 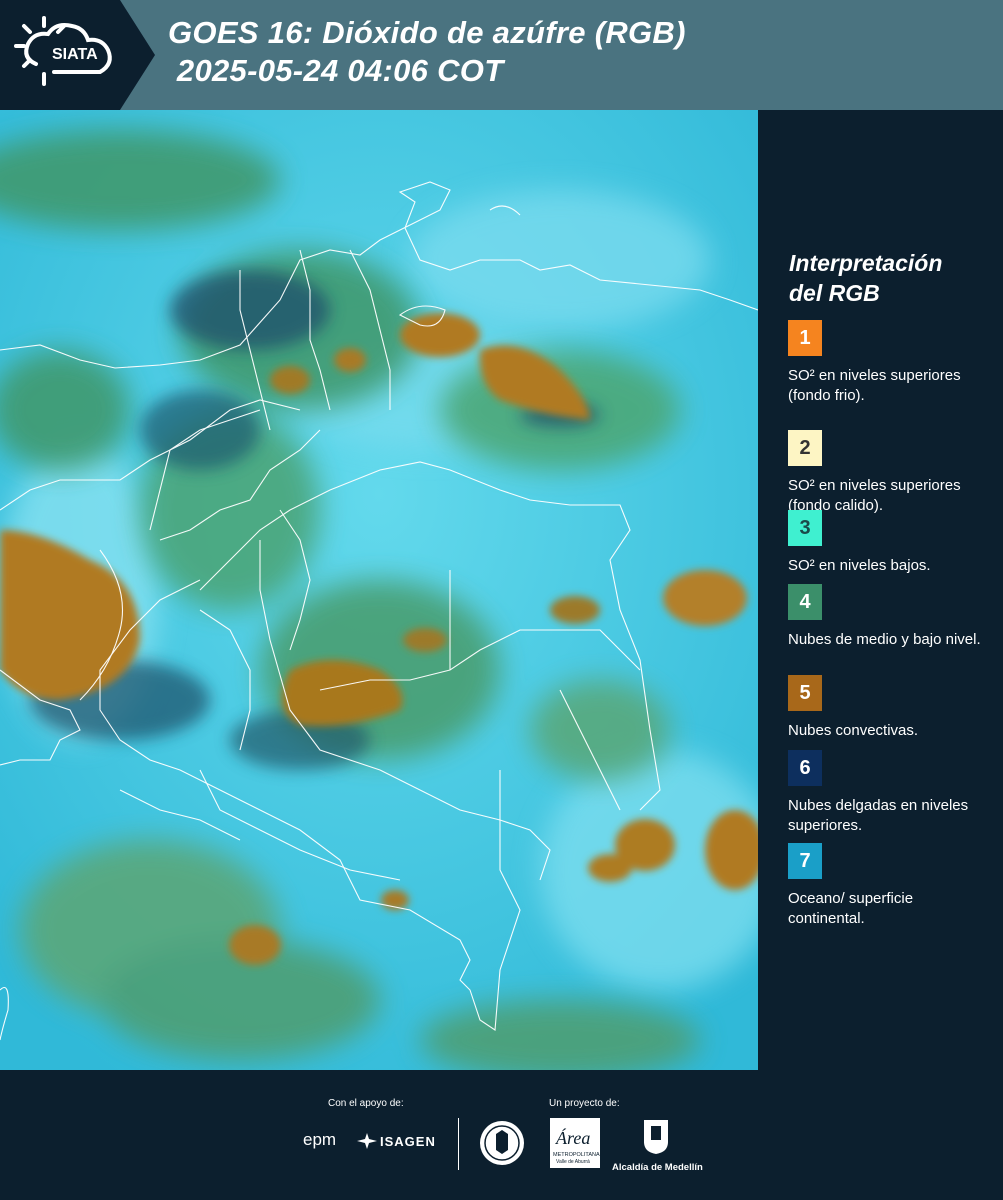 What do you see at coordinates (584, 1103) in the screenshot?
I see `project-label: Un proyecto de:` at bounding box center [584, 1103].